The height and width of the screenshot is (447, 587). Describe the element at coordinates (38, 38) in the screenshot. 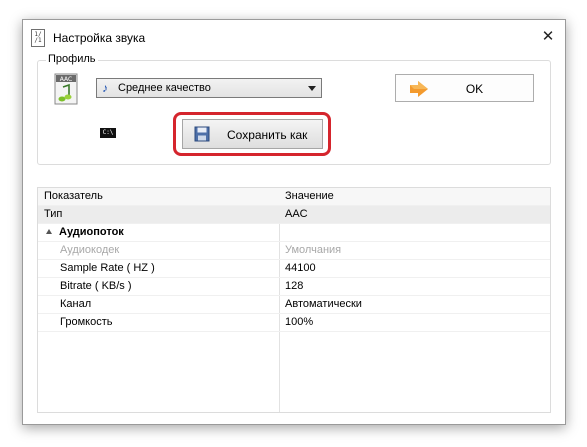

I see `app-settings-icon: 1//1` at that location.